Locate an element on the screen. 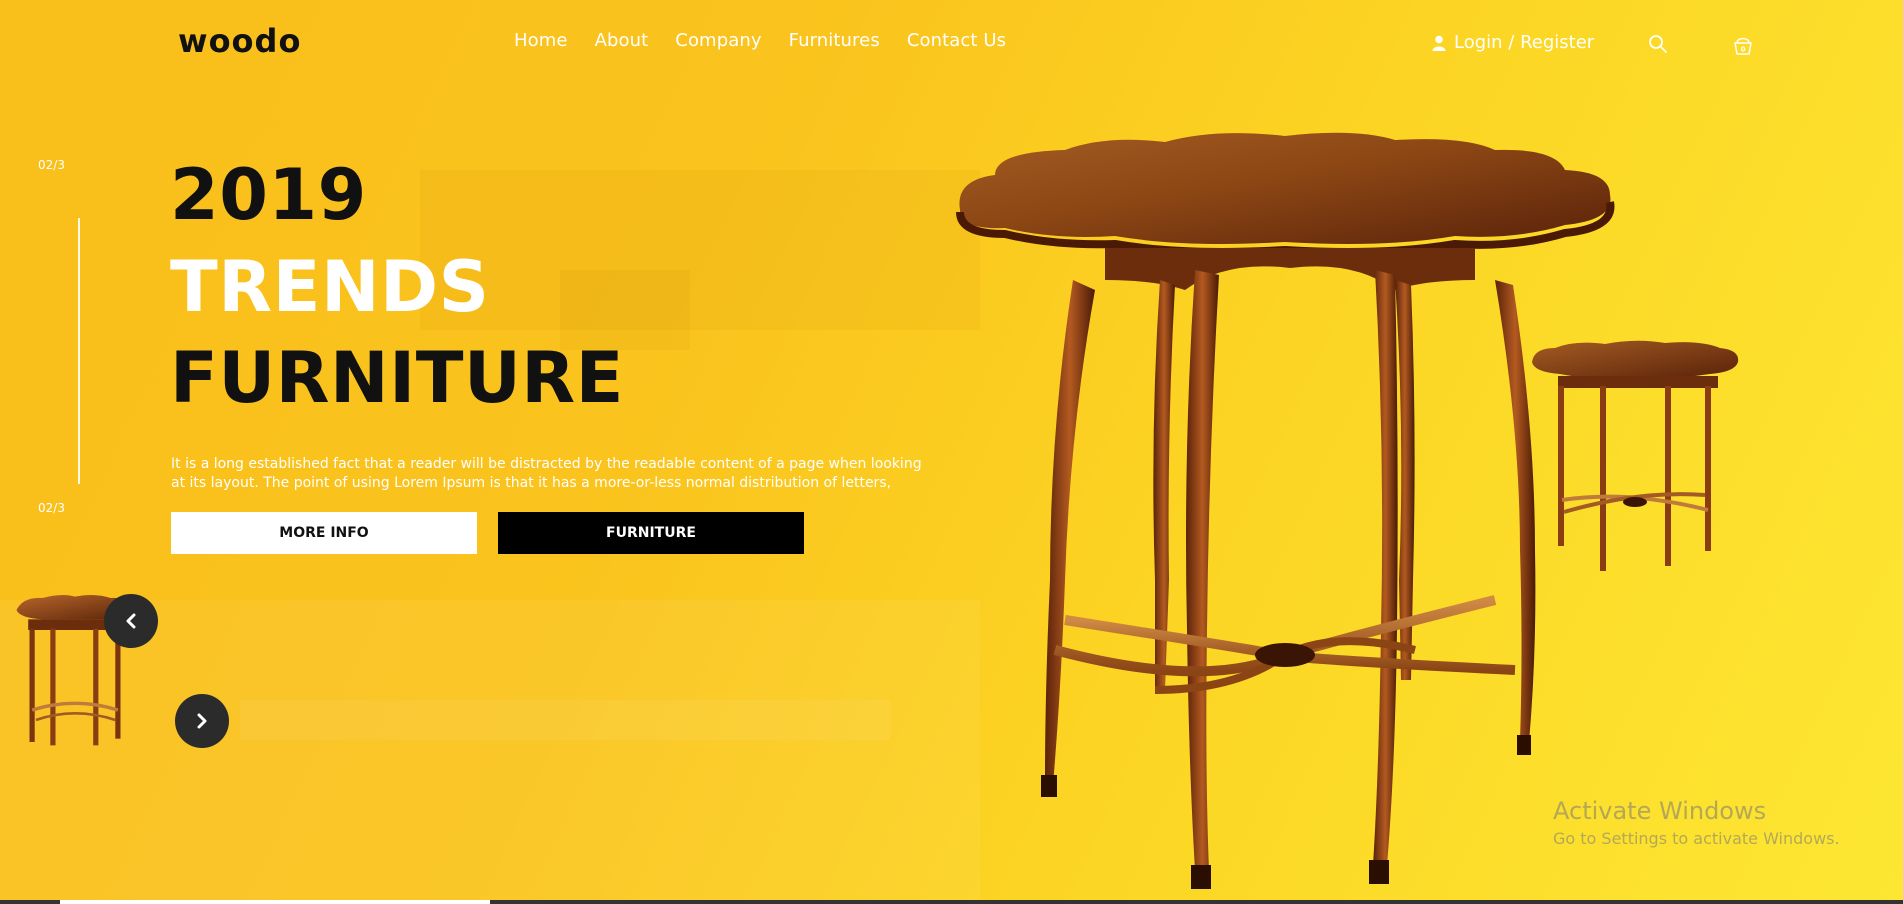 This screenshot has width=1903, height=904. slider-next-button is located at coordinates (202, 721).